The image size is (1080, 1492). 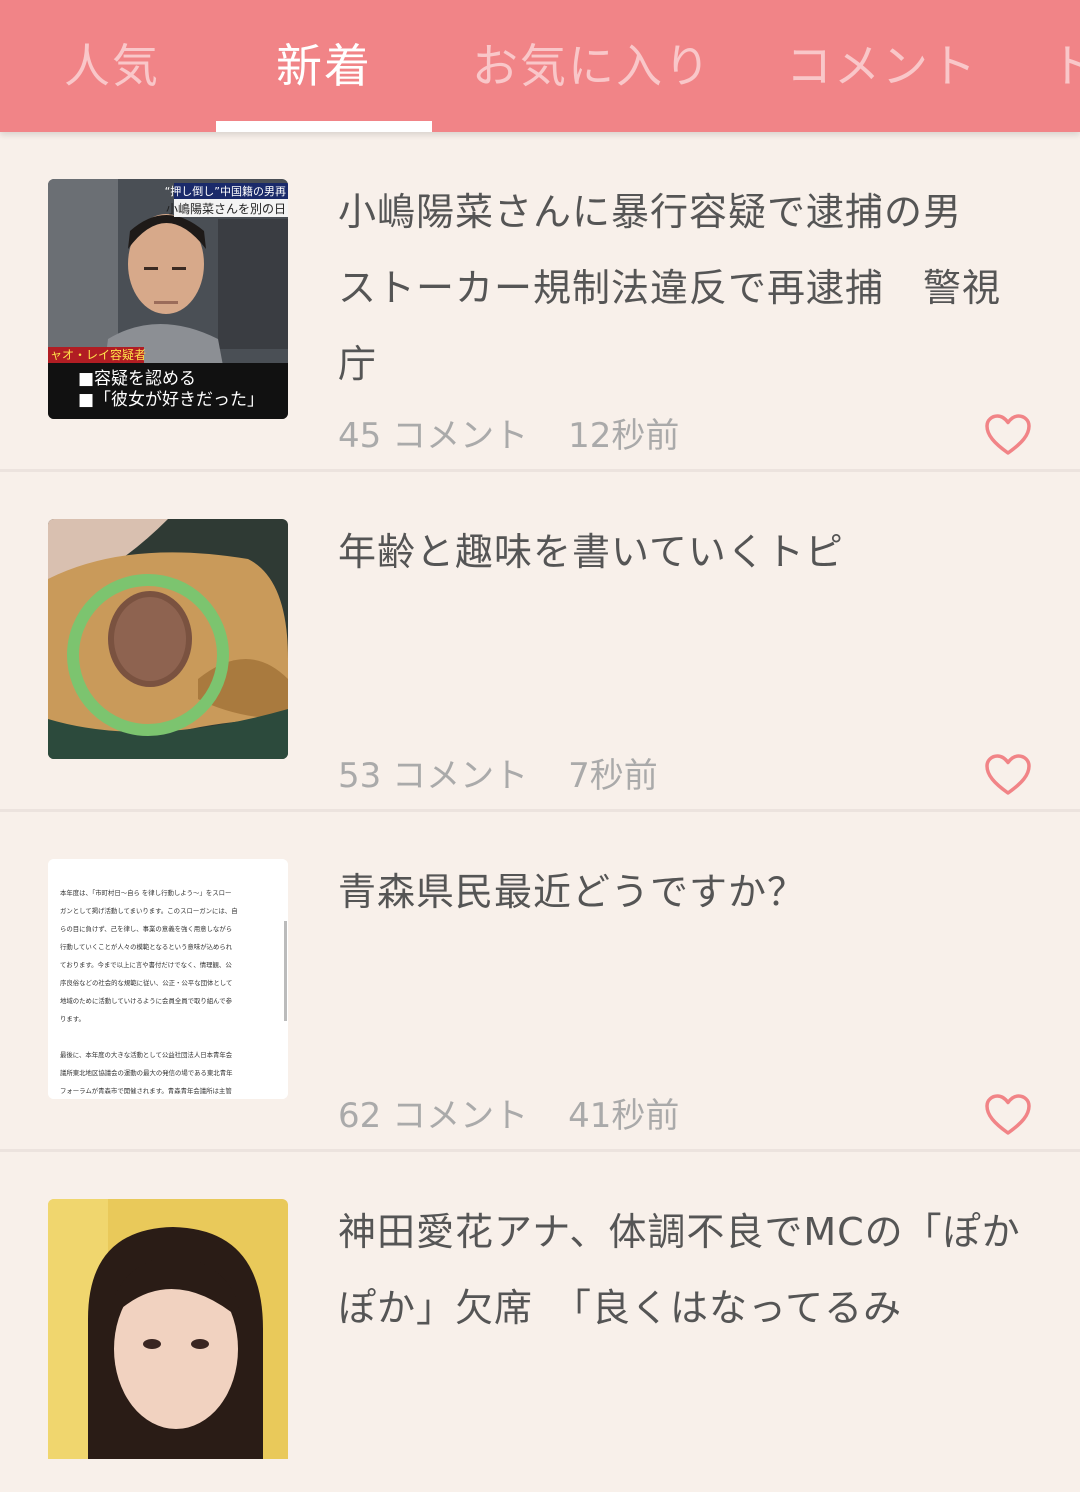 What do you see at coordinates (146, 964) in the screenshot?
I see `doc-line: ております。今まで以上に言や書付だけでなく、情理観、公` at bounding box center [146, 964].